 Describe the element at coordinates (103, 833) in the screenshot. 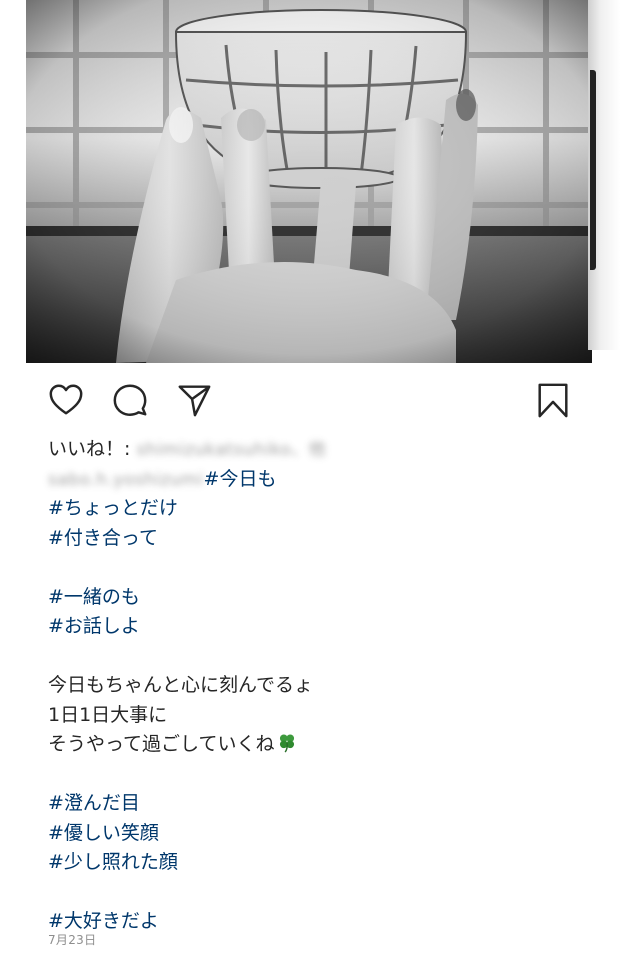

I see `hashtag: #優しい笑顔` at that location.